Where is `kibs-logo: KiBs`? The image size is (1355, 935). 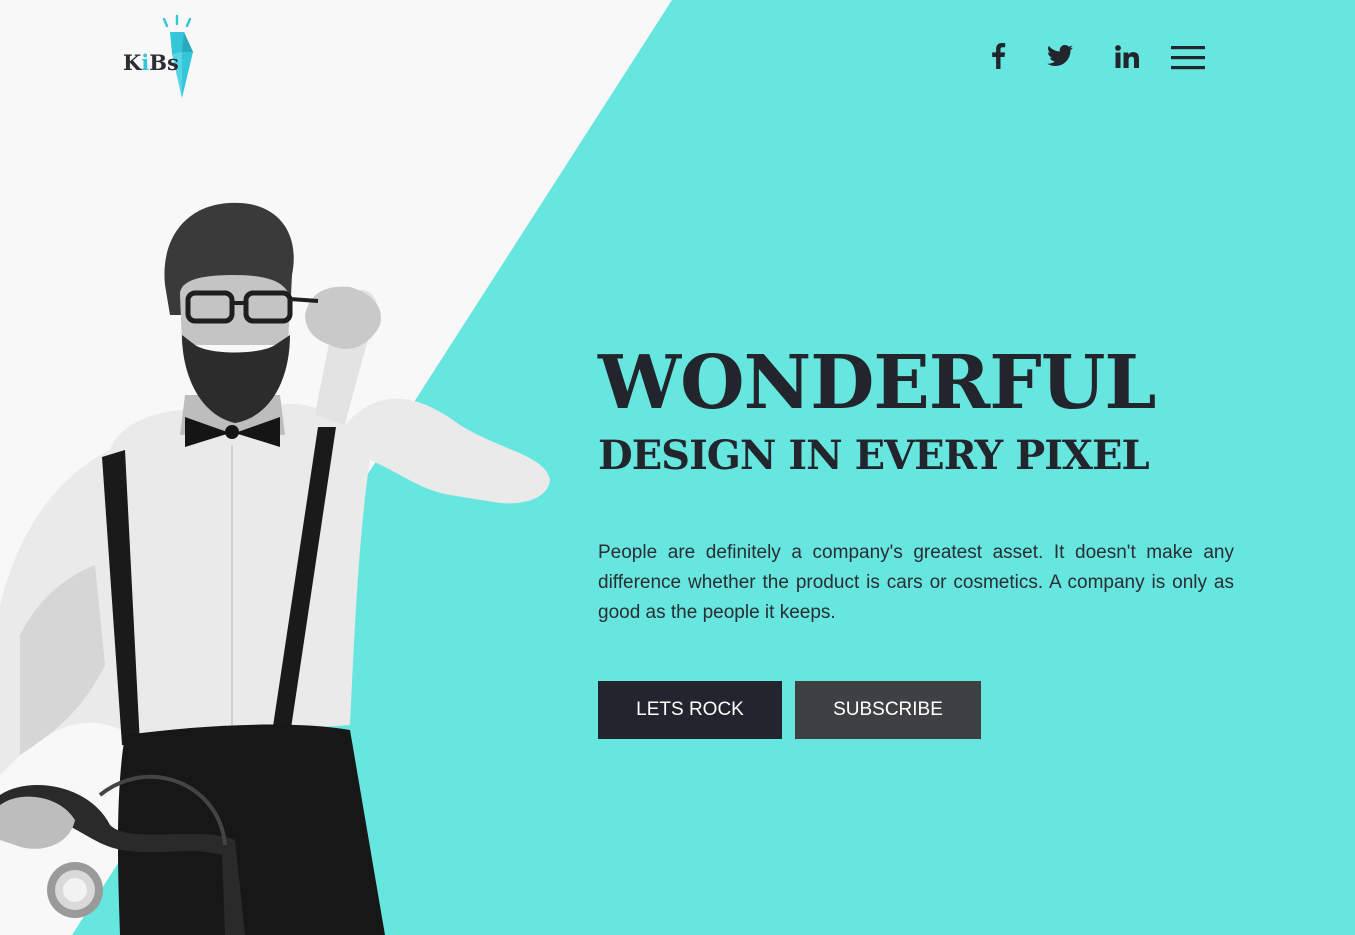
kibs-logo: KiBs is located at coordinates (160, 57).